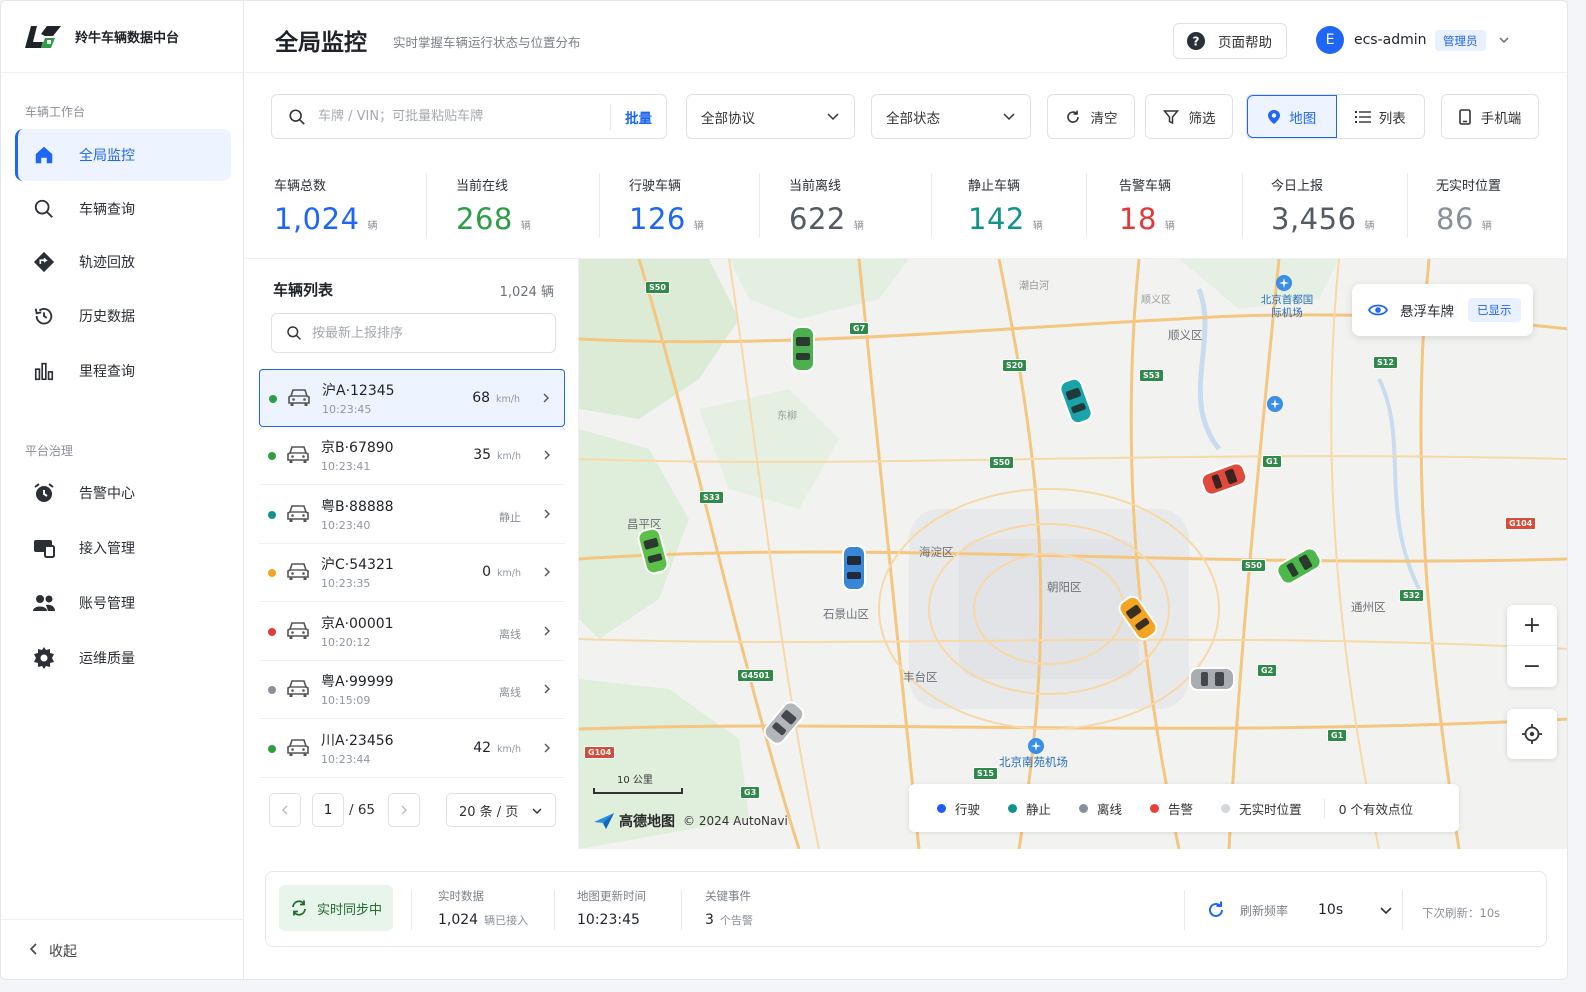  What do you see at coordinates (122, 37) in the screenshot?
I see `brand: 羚牛车辆数据中台` at bounding box center [122, 37].